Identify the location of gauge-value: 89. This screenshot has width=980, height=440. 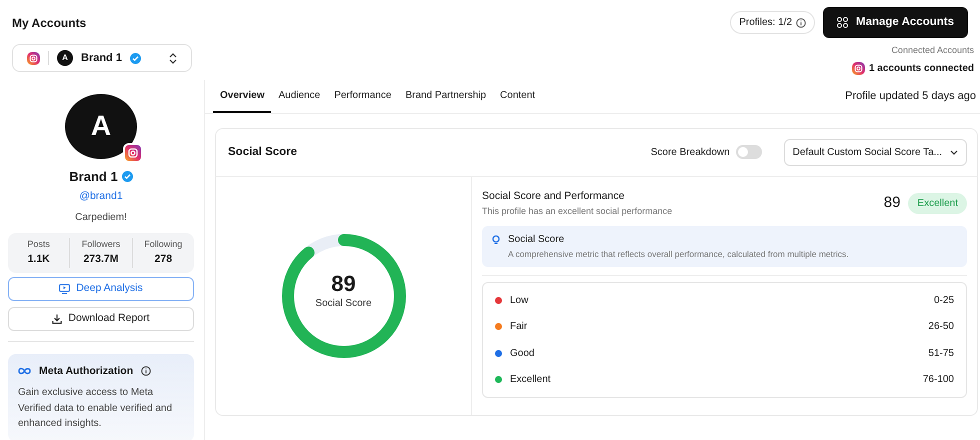
(343, 284).